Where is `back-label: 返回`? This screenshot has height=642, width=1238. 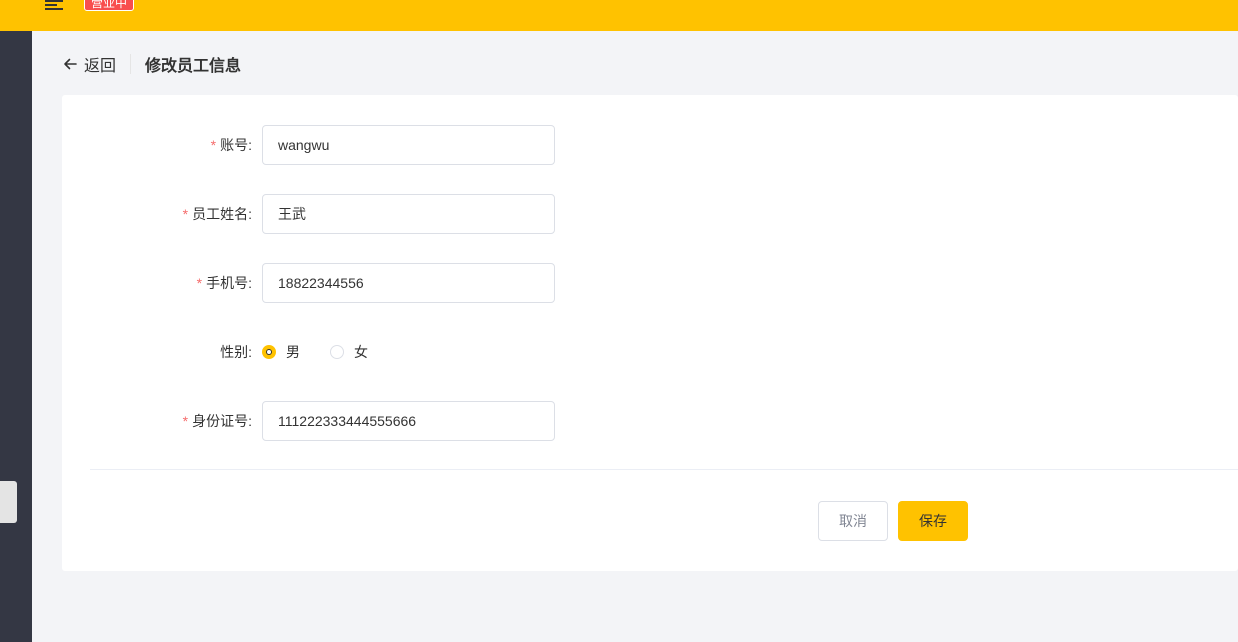 back-label: 返回 is located at coordinates (100, 66).